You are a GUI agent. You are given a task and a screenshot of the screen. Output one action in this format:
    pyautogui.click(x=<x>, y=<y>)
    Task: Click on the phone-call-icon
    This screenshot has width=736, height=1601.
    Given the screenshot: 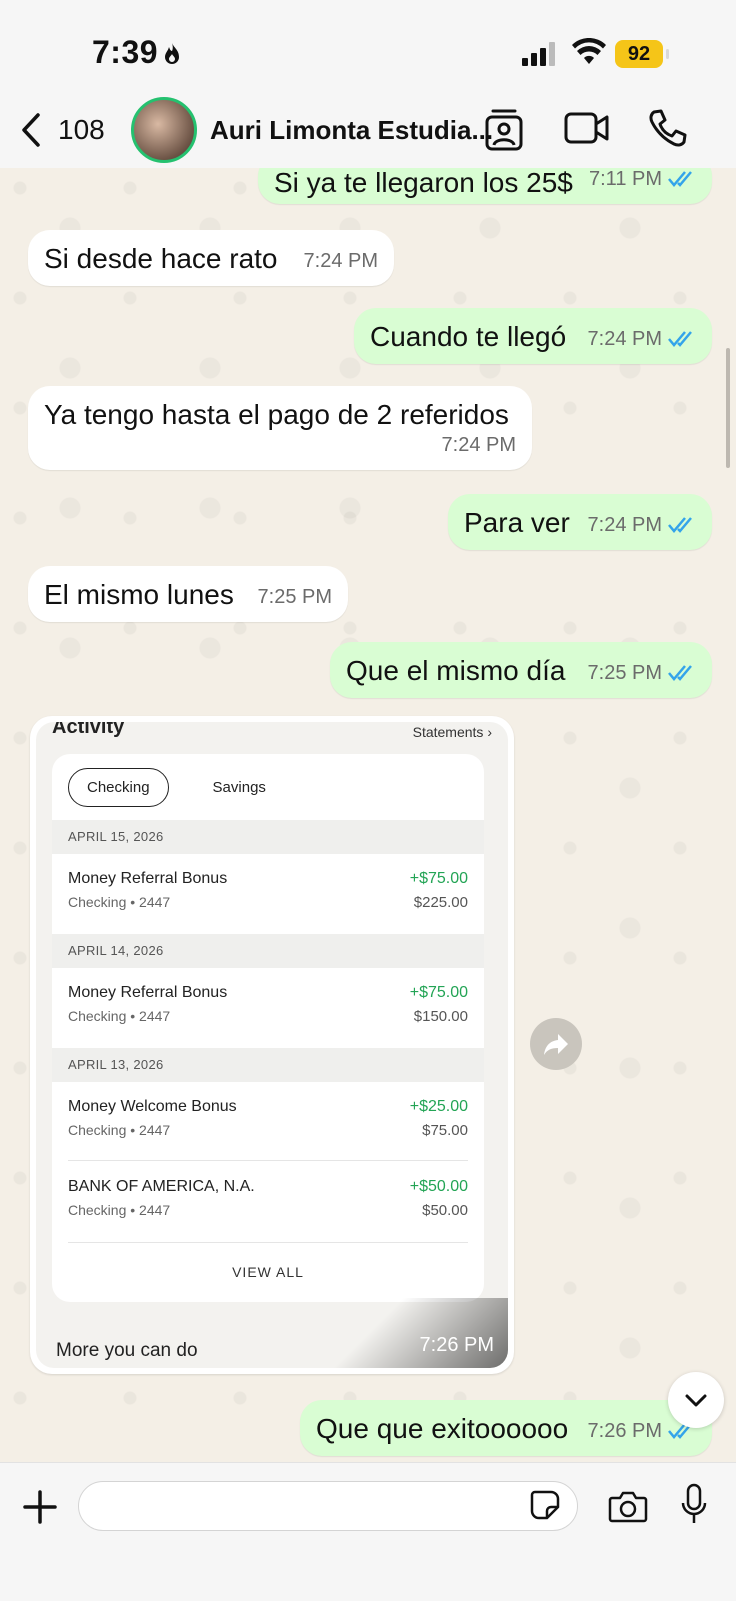 What is the action you would take?
    pyautogui.click(x=668, y=128)
    